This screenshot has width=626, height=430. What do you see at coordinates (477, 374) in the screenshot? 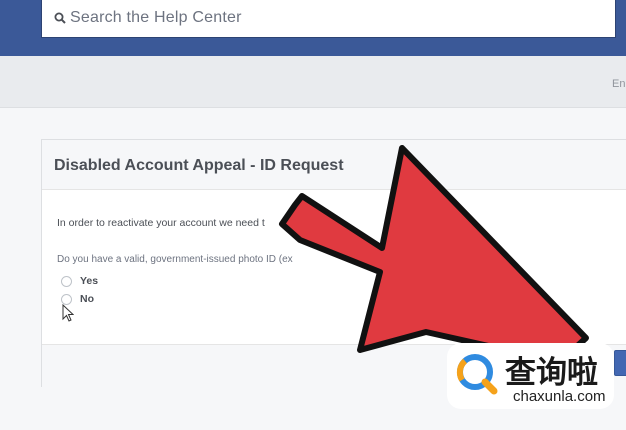
I see `magnifier-logo-icon` at bounding box center [477, 374].